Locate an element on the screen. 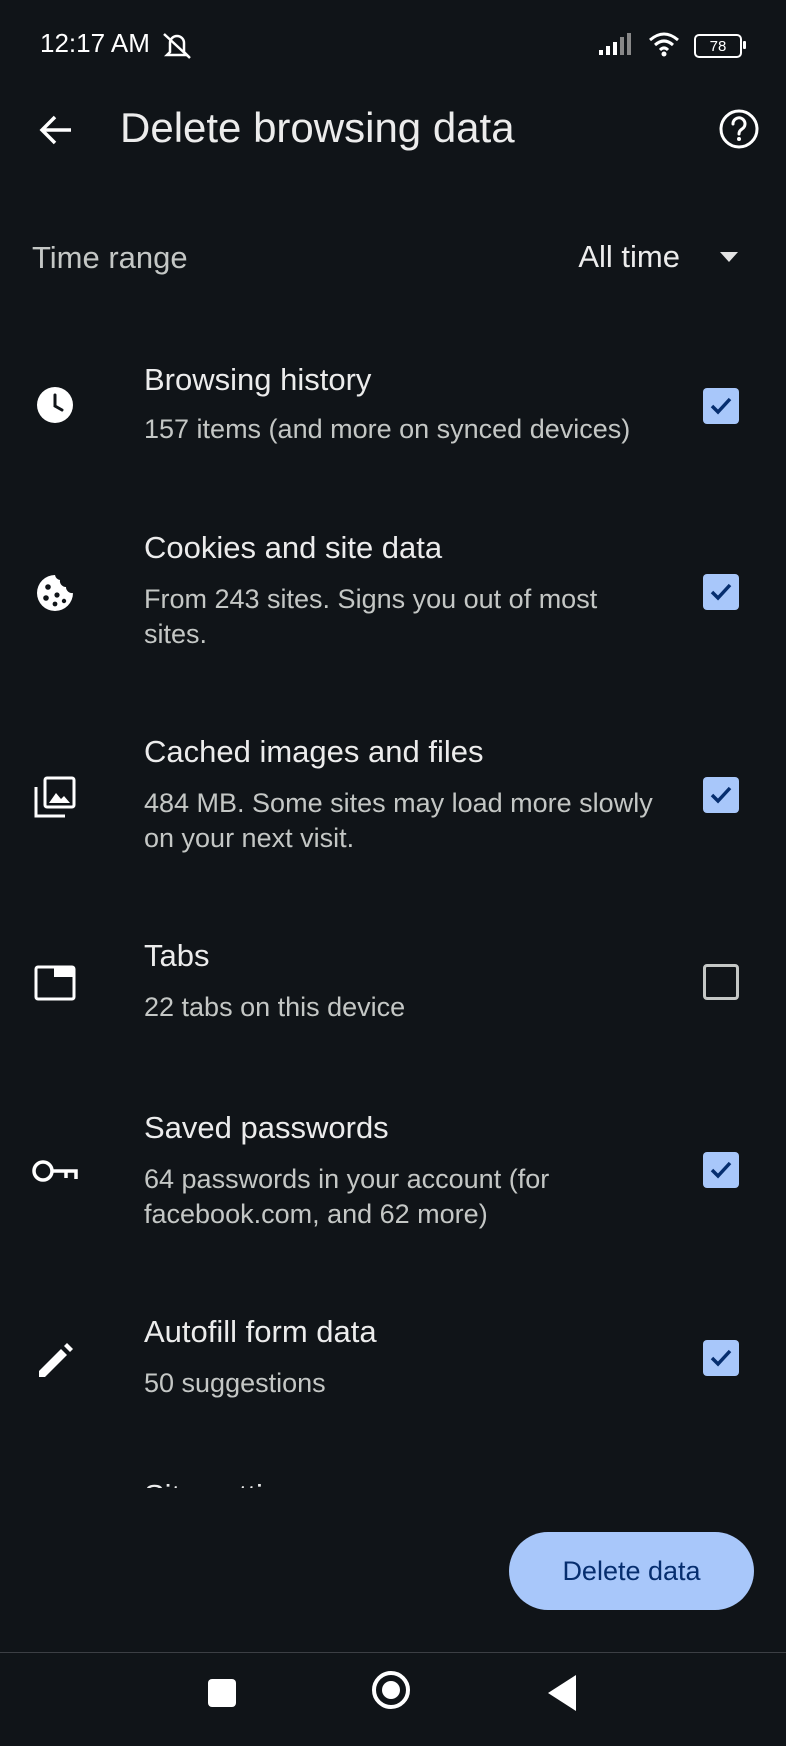  image-library-icon is located at coordinates (55, 797).